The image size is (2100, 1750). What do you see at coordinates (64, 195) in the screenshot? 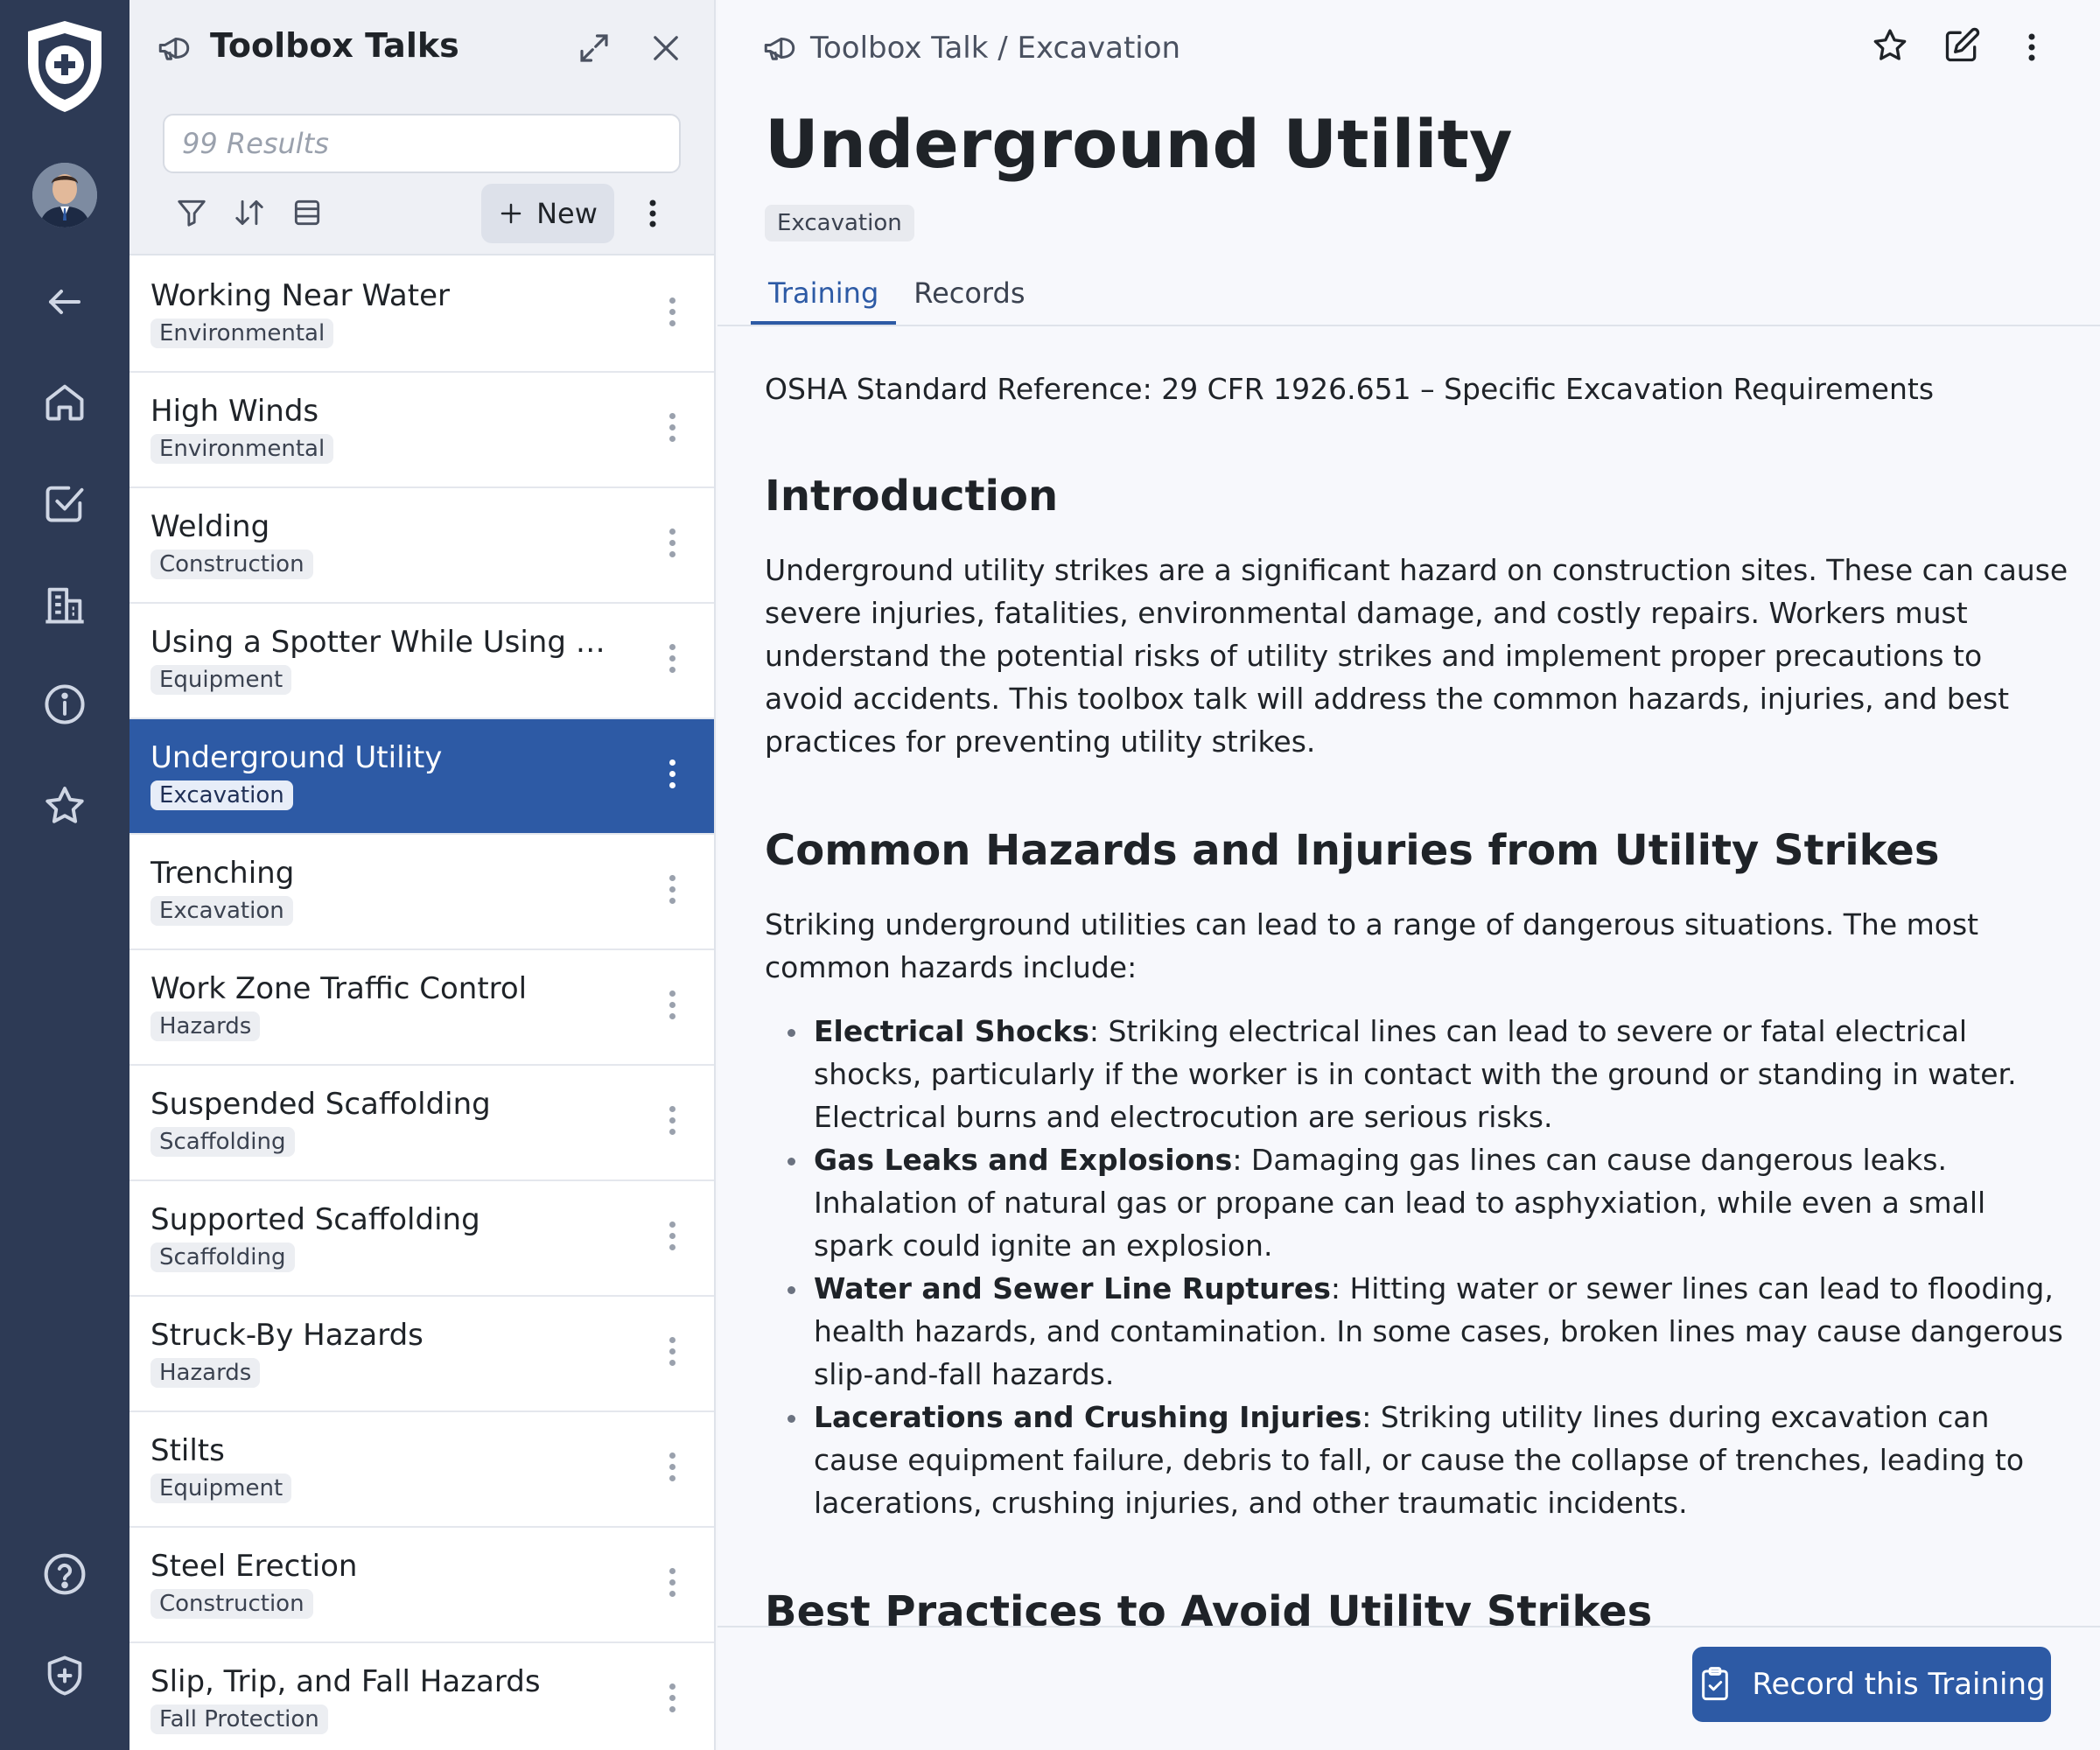
I see `user-avatar` at bounding box center [64, 195].